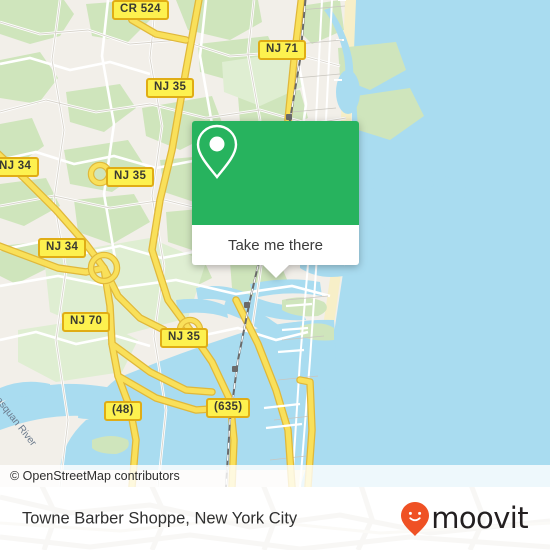 The height and width of the screenshot is (550, 550). What do you see at coordinates (130, 177) in the screenshot?
I see `shield-nj-35-mid: NJ 35` at bounding box center [130, 177].